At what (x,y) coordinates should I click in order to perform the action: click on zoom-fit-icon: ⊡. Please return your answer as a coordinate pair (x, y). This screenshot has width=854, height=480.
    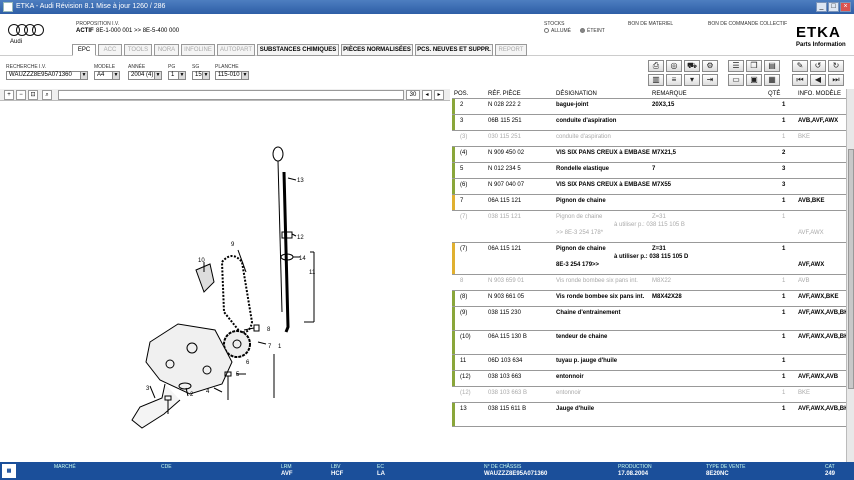
    Looking at the image, I should click on (33, 95).